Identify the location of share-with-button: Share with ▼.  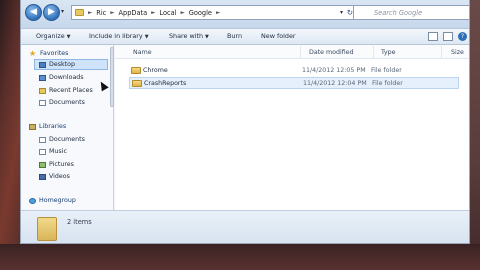
(189, 36).